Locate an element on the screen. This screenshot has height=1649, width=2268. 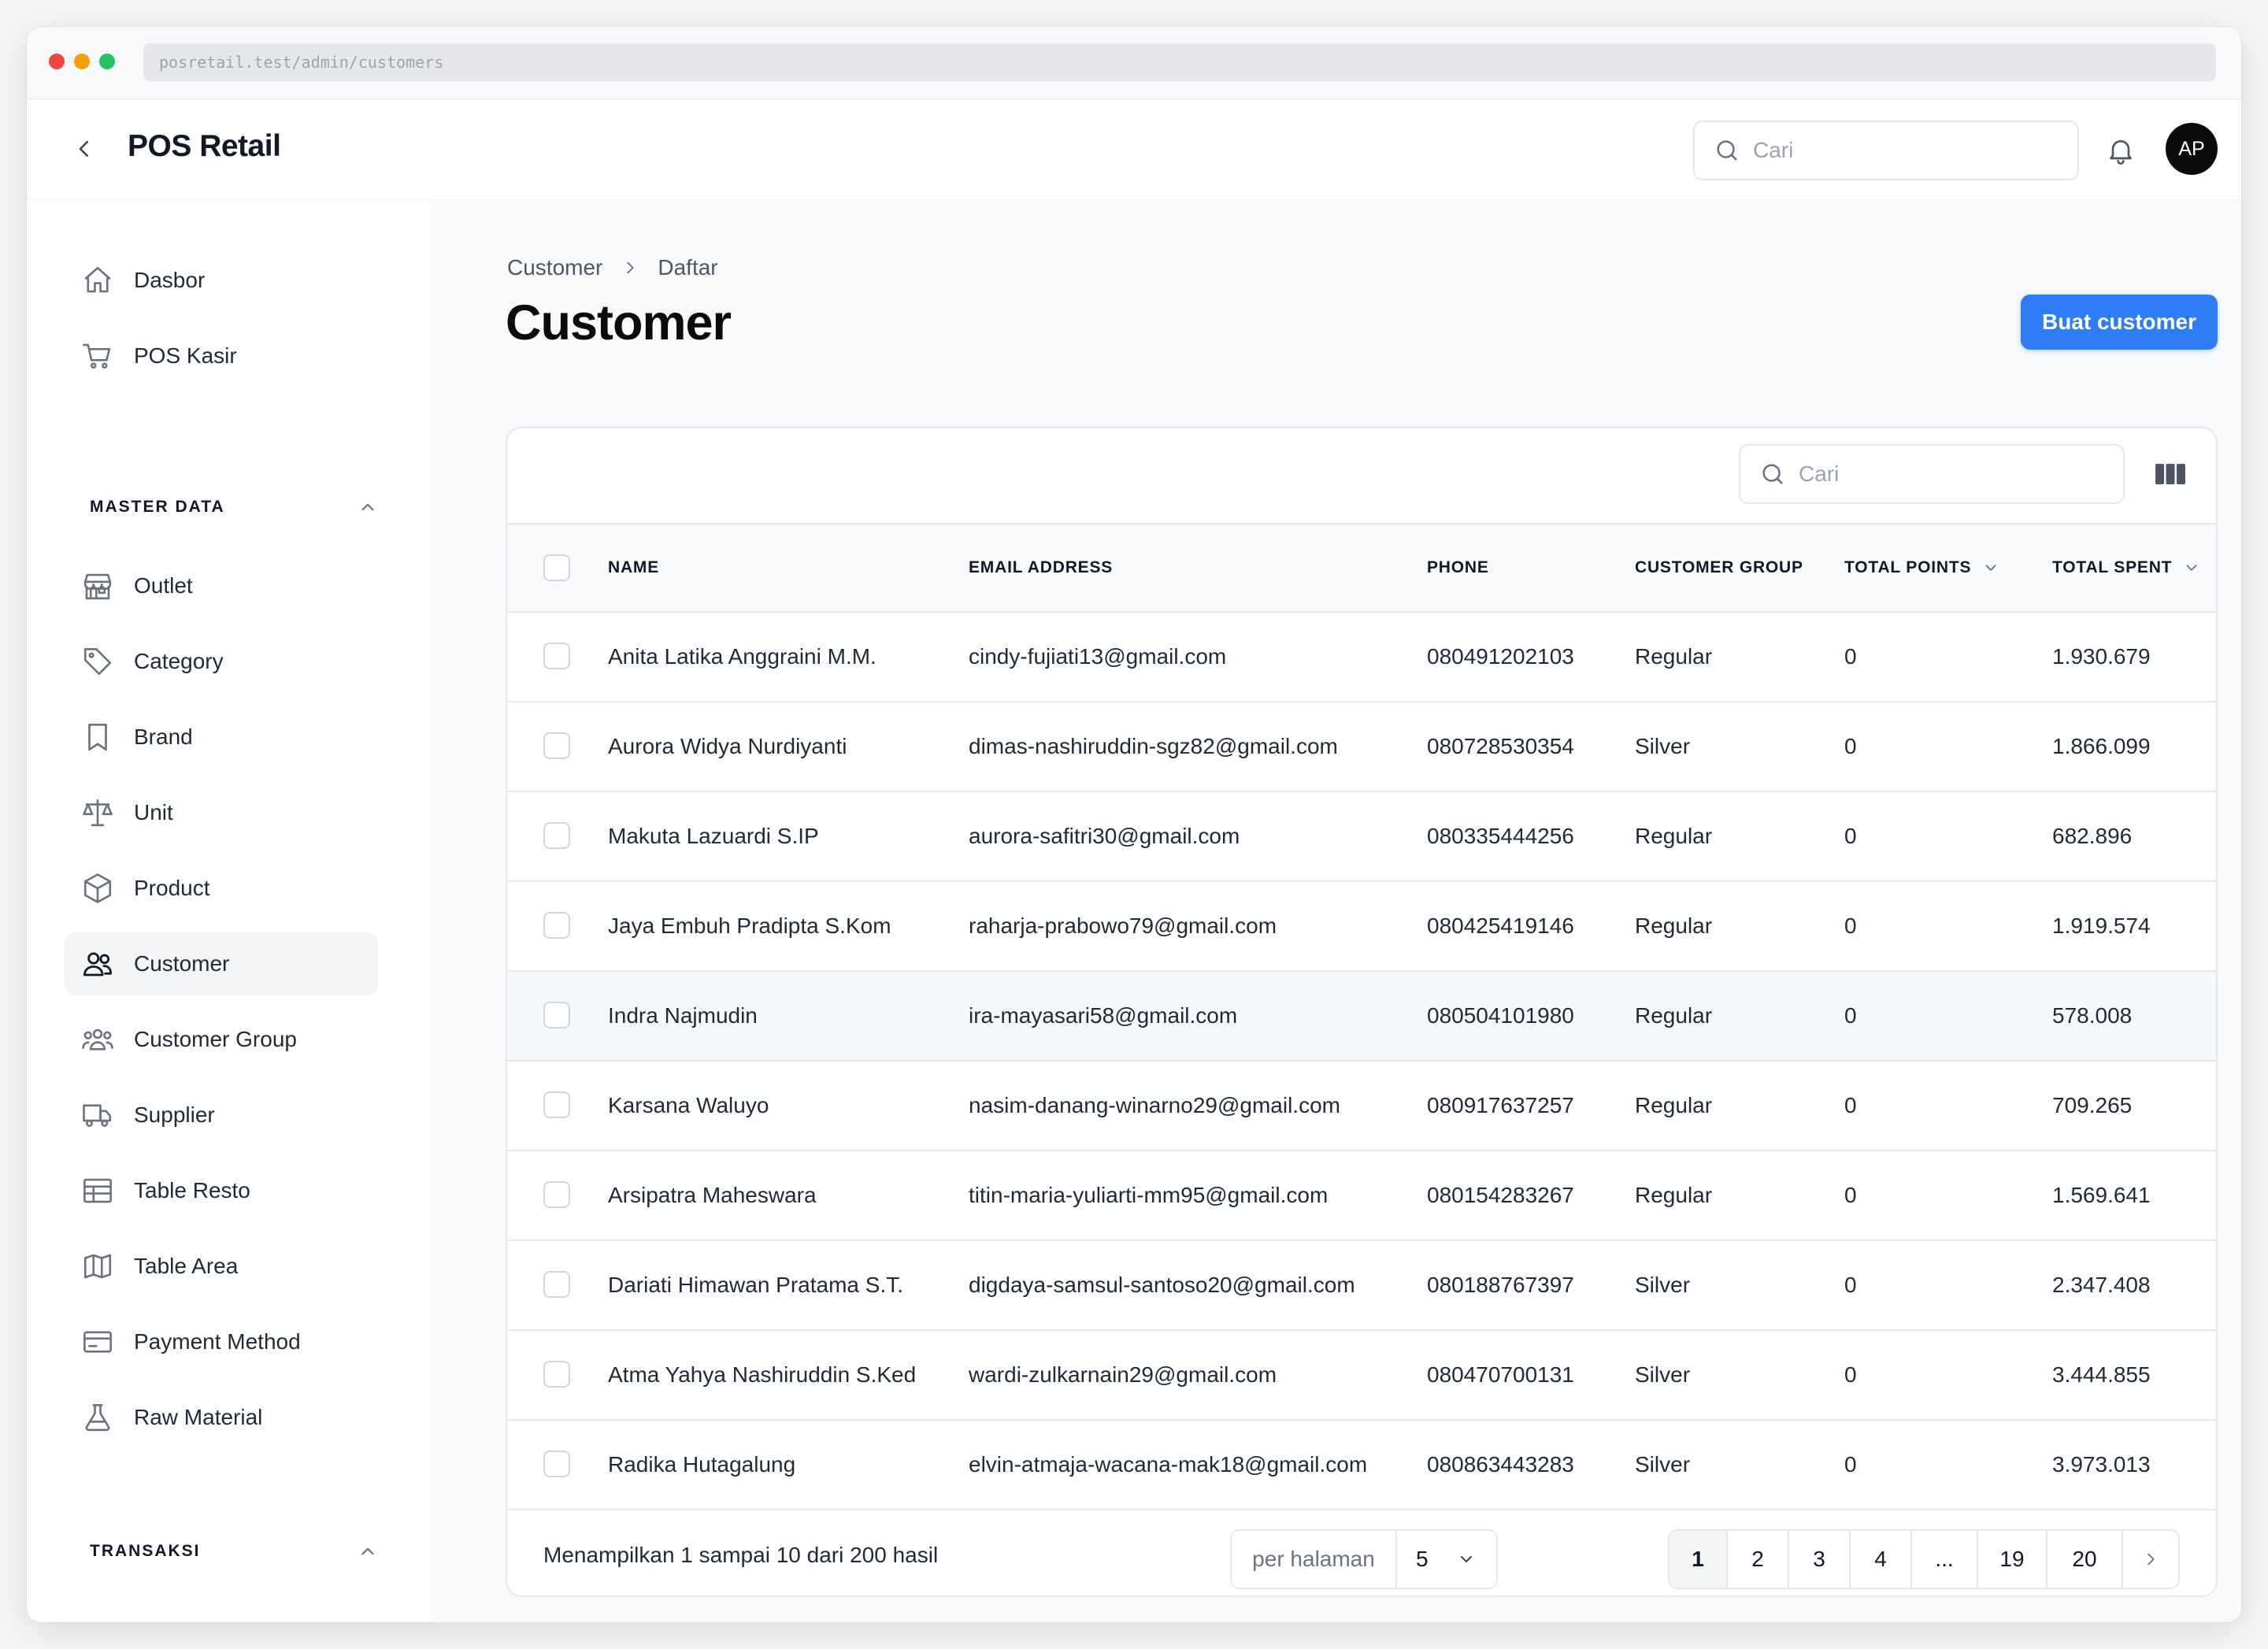
next-page-button is located at coordinates (2150, 1559).